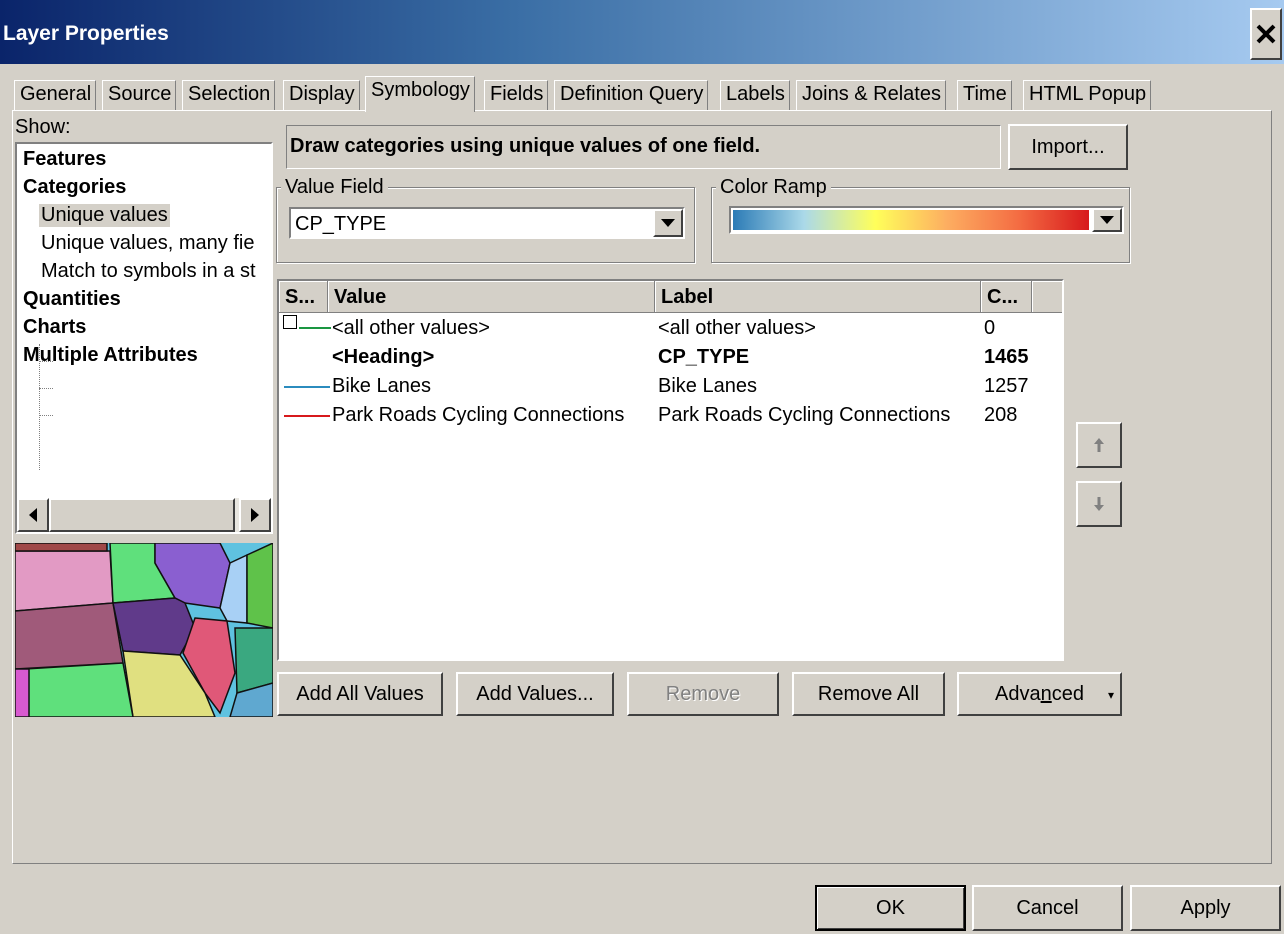  I want to click on tab-display: Display, so click(321, 95).